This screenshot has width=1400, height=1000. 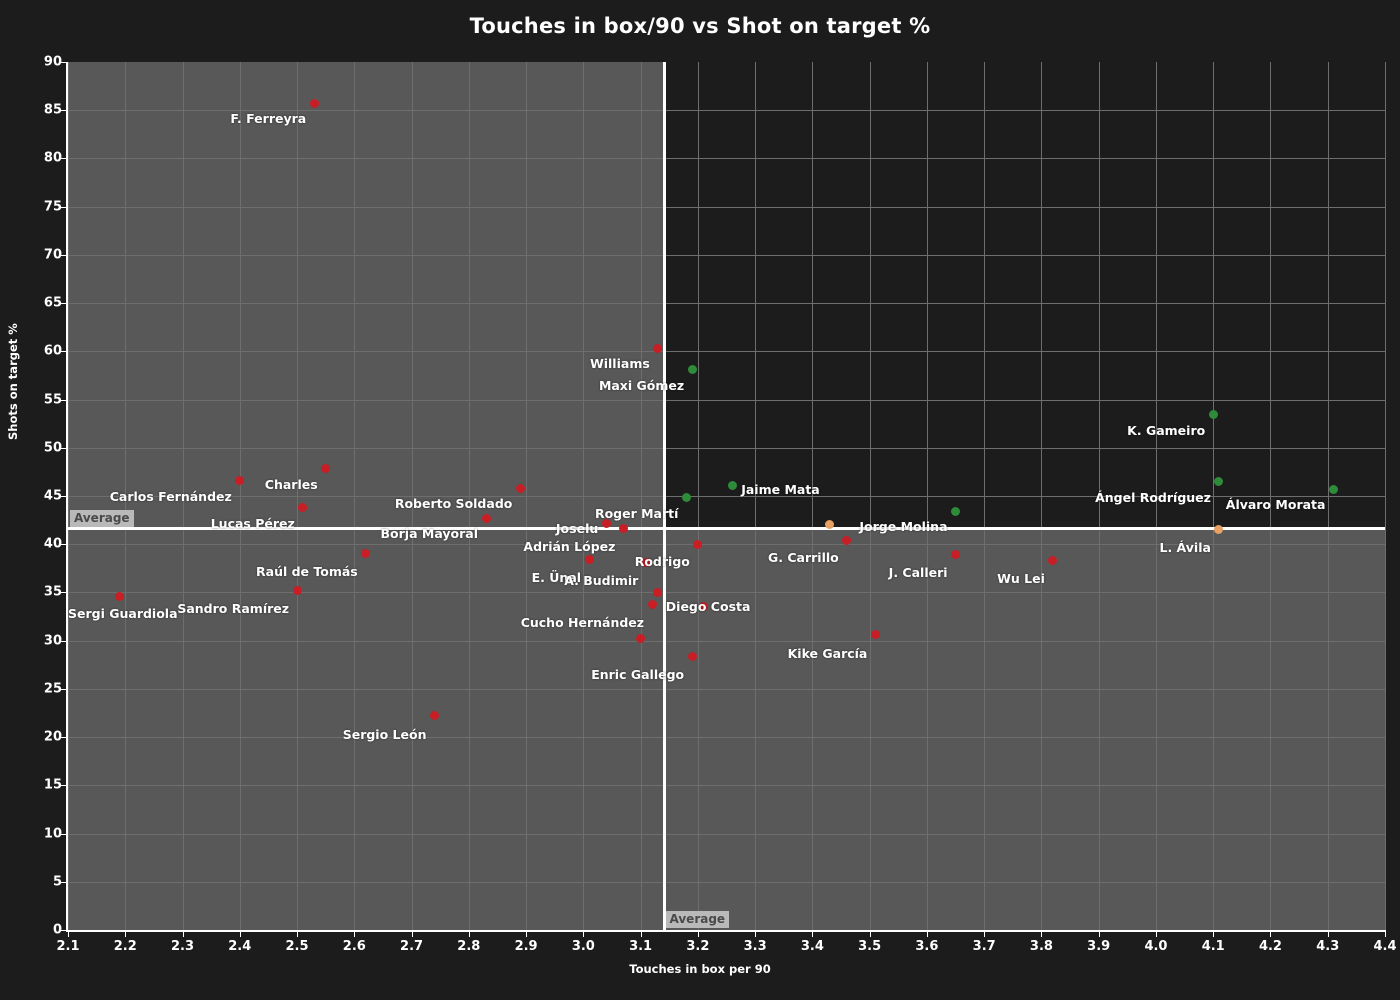 I want to click on data-point-label: Cucho Hernández, so click(x=582, y=623).